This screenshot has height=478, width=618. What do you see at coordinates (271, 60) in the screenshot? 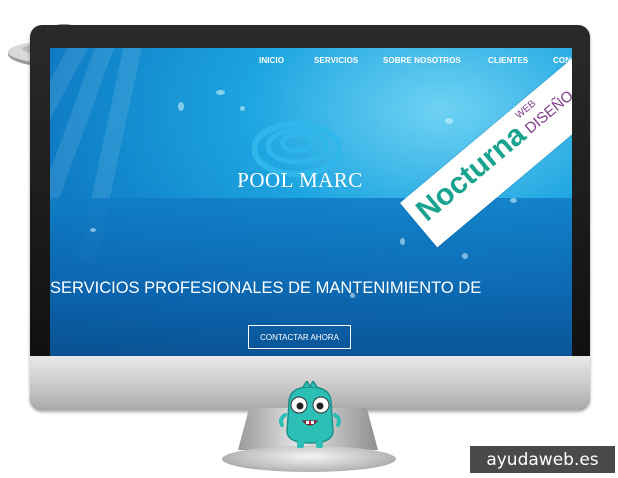
I see `nav-item-inicio: INICIO` at bounding box center [271, 60].